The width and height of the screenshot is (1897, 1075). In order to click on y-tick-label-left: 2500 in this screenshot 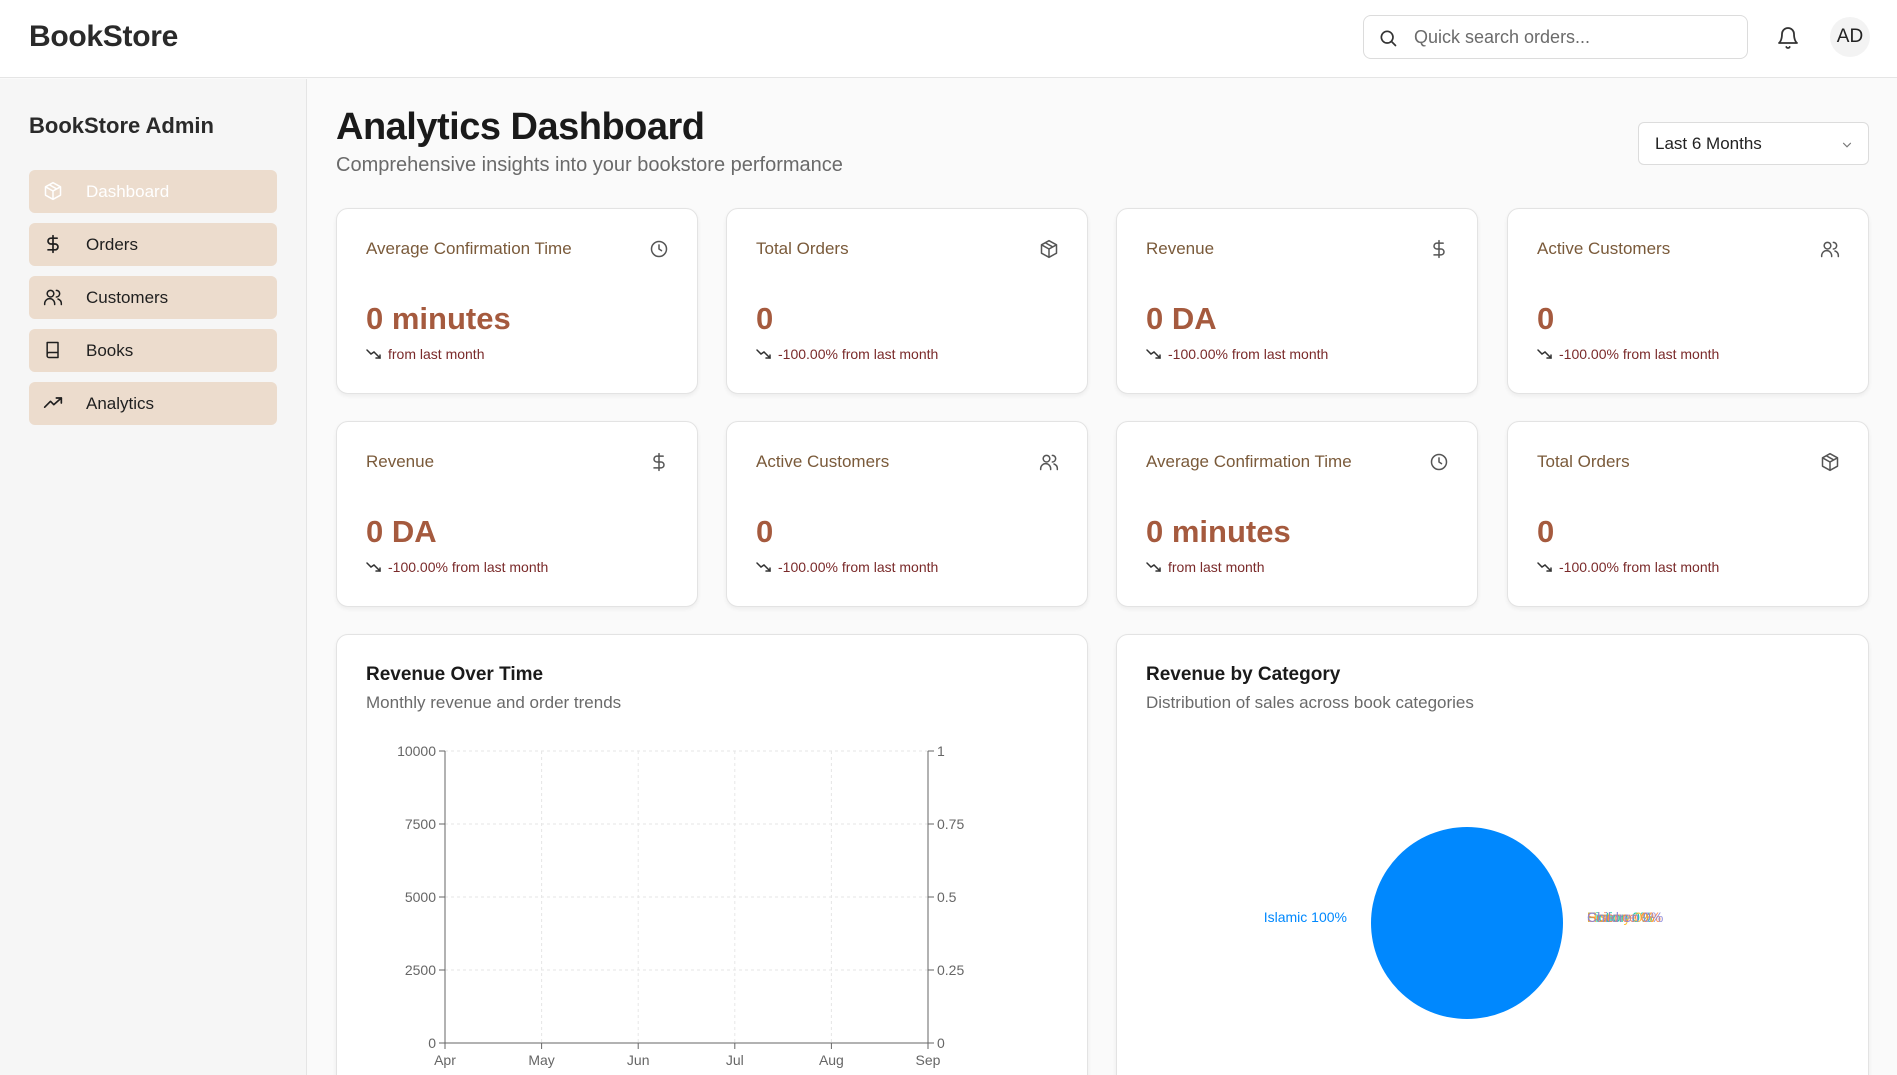, I will do `click(420, 970)`.